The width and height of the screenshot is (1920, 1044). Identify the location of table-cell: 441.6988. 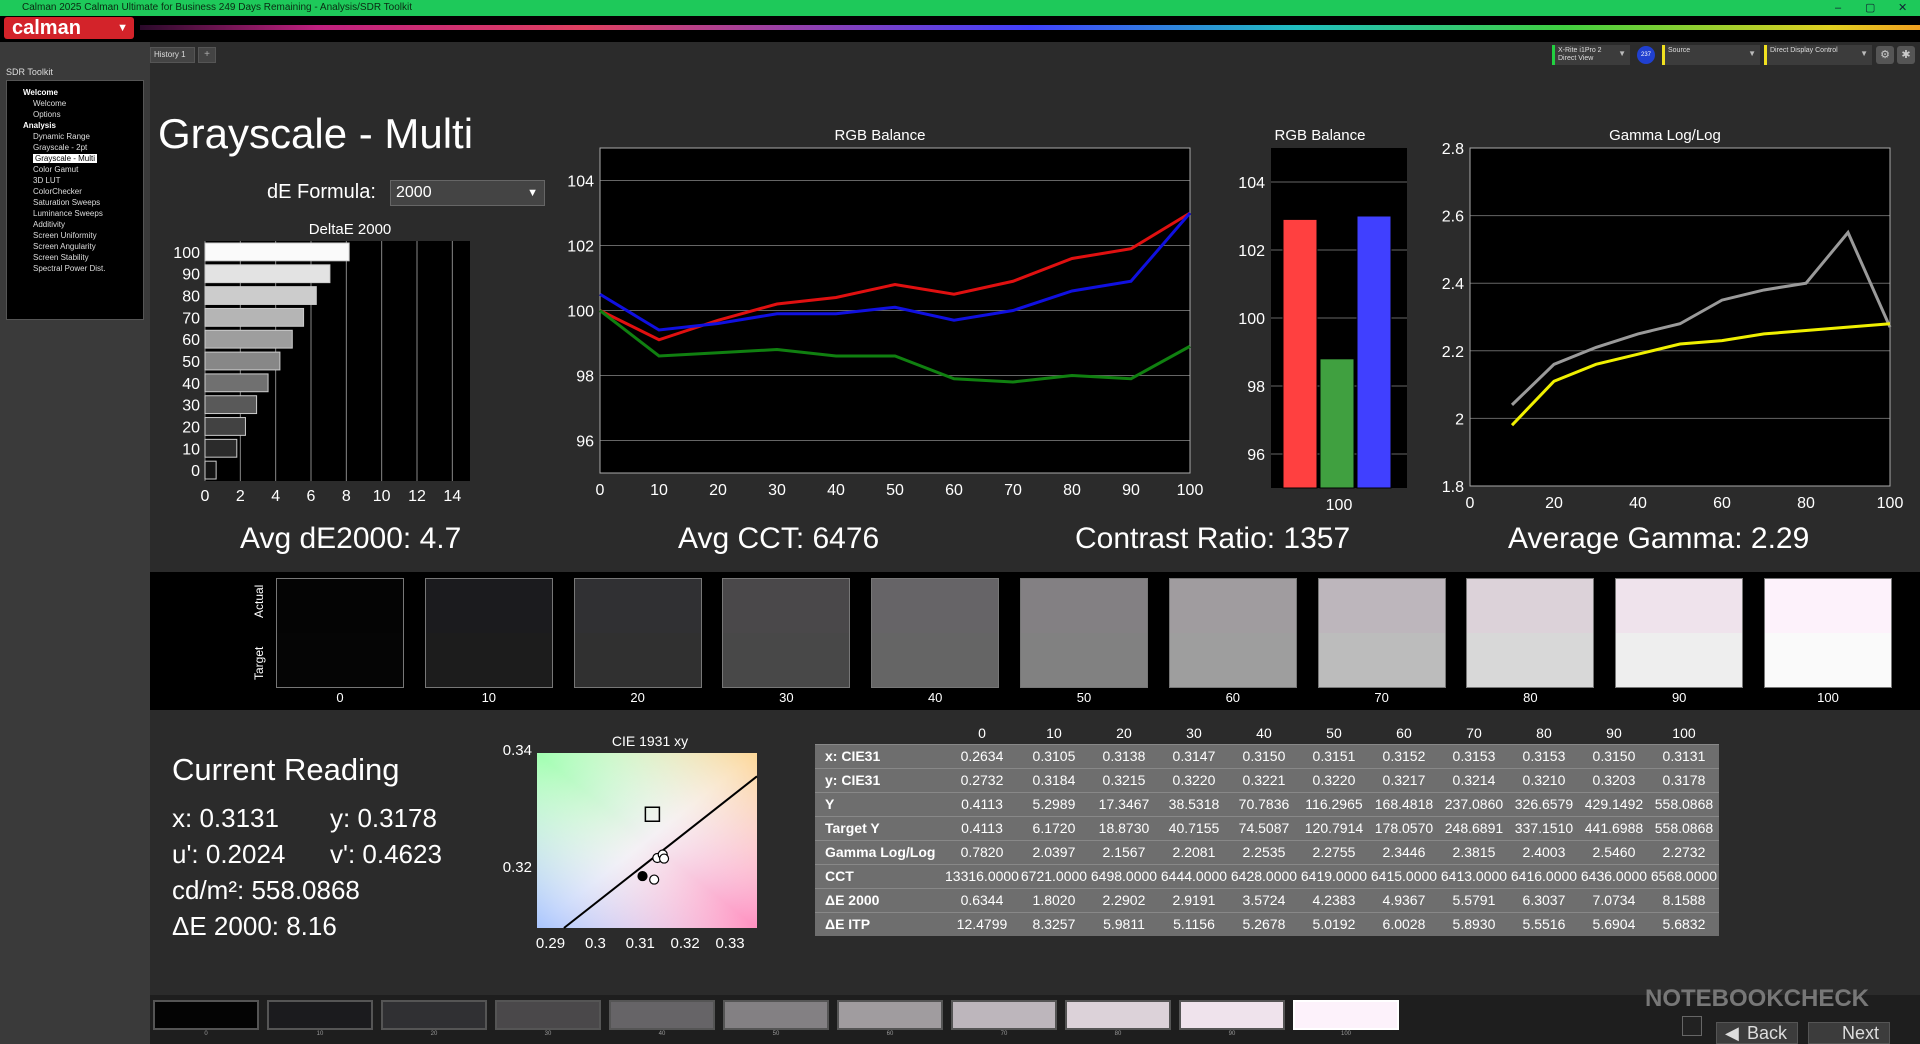
(1613, 827).